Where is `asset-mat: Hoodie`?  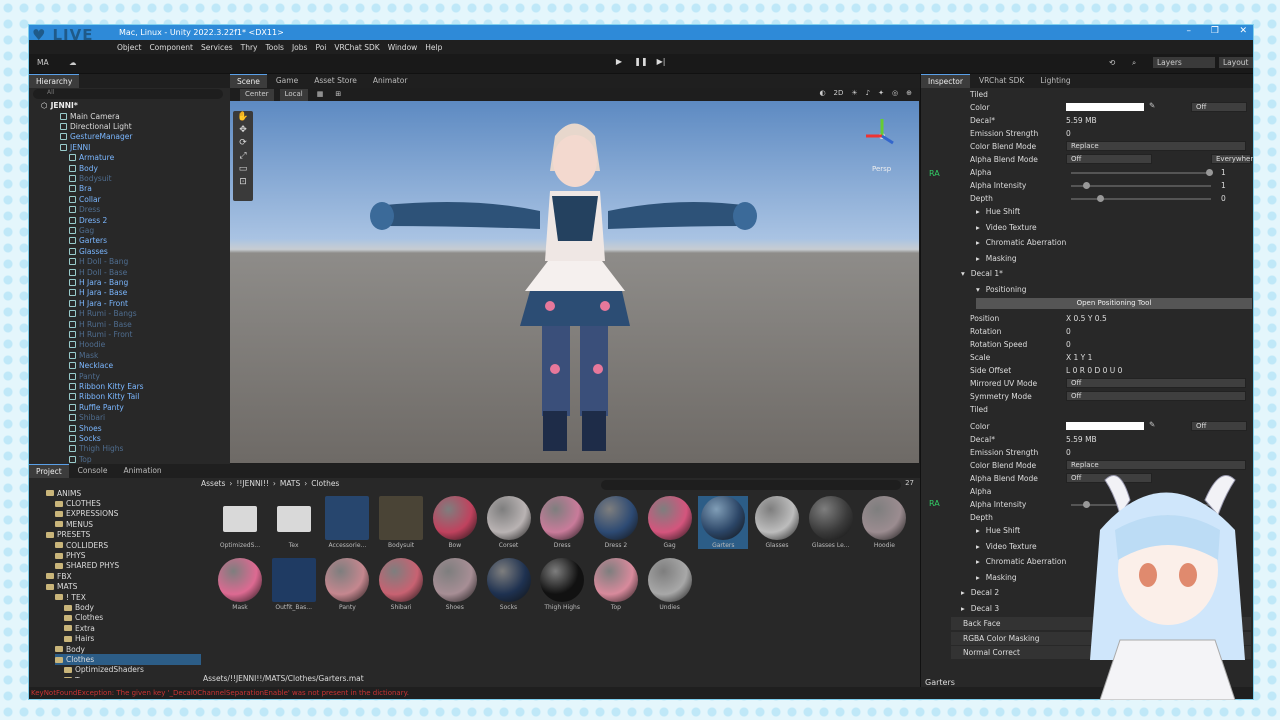
asset-mat: Hoodie is located at coordinates (884, 522).